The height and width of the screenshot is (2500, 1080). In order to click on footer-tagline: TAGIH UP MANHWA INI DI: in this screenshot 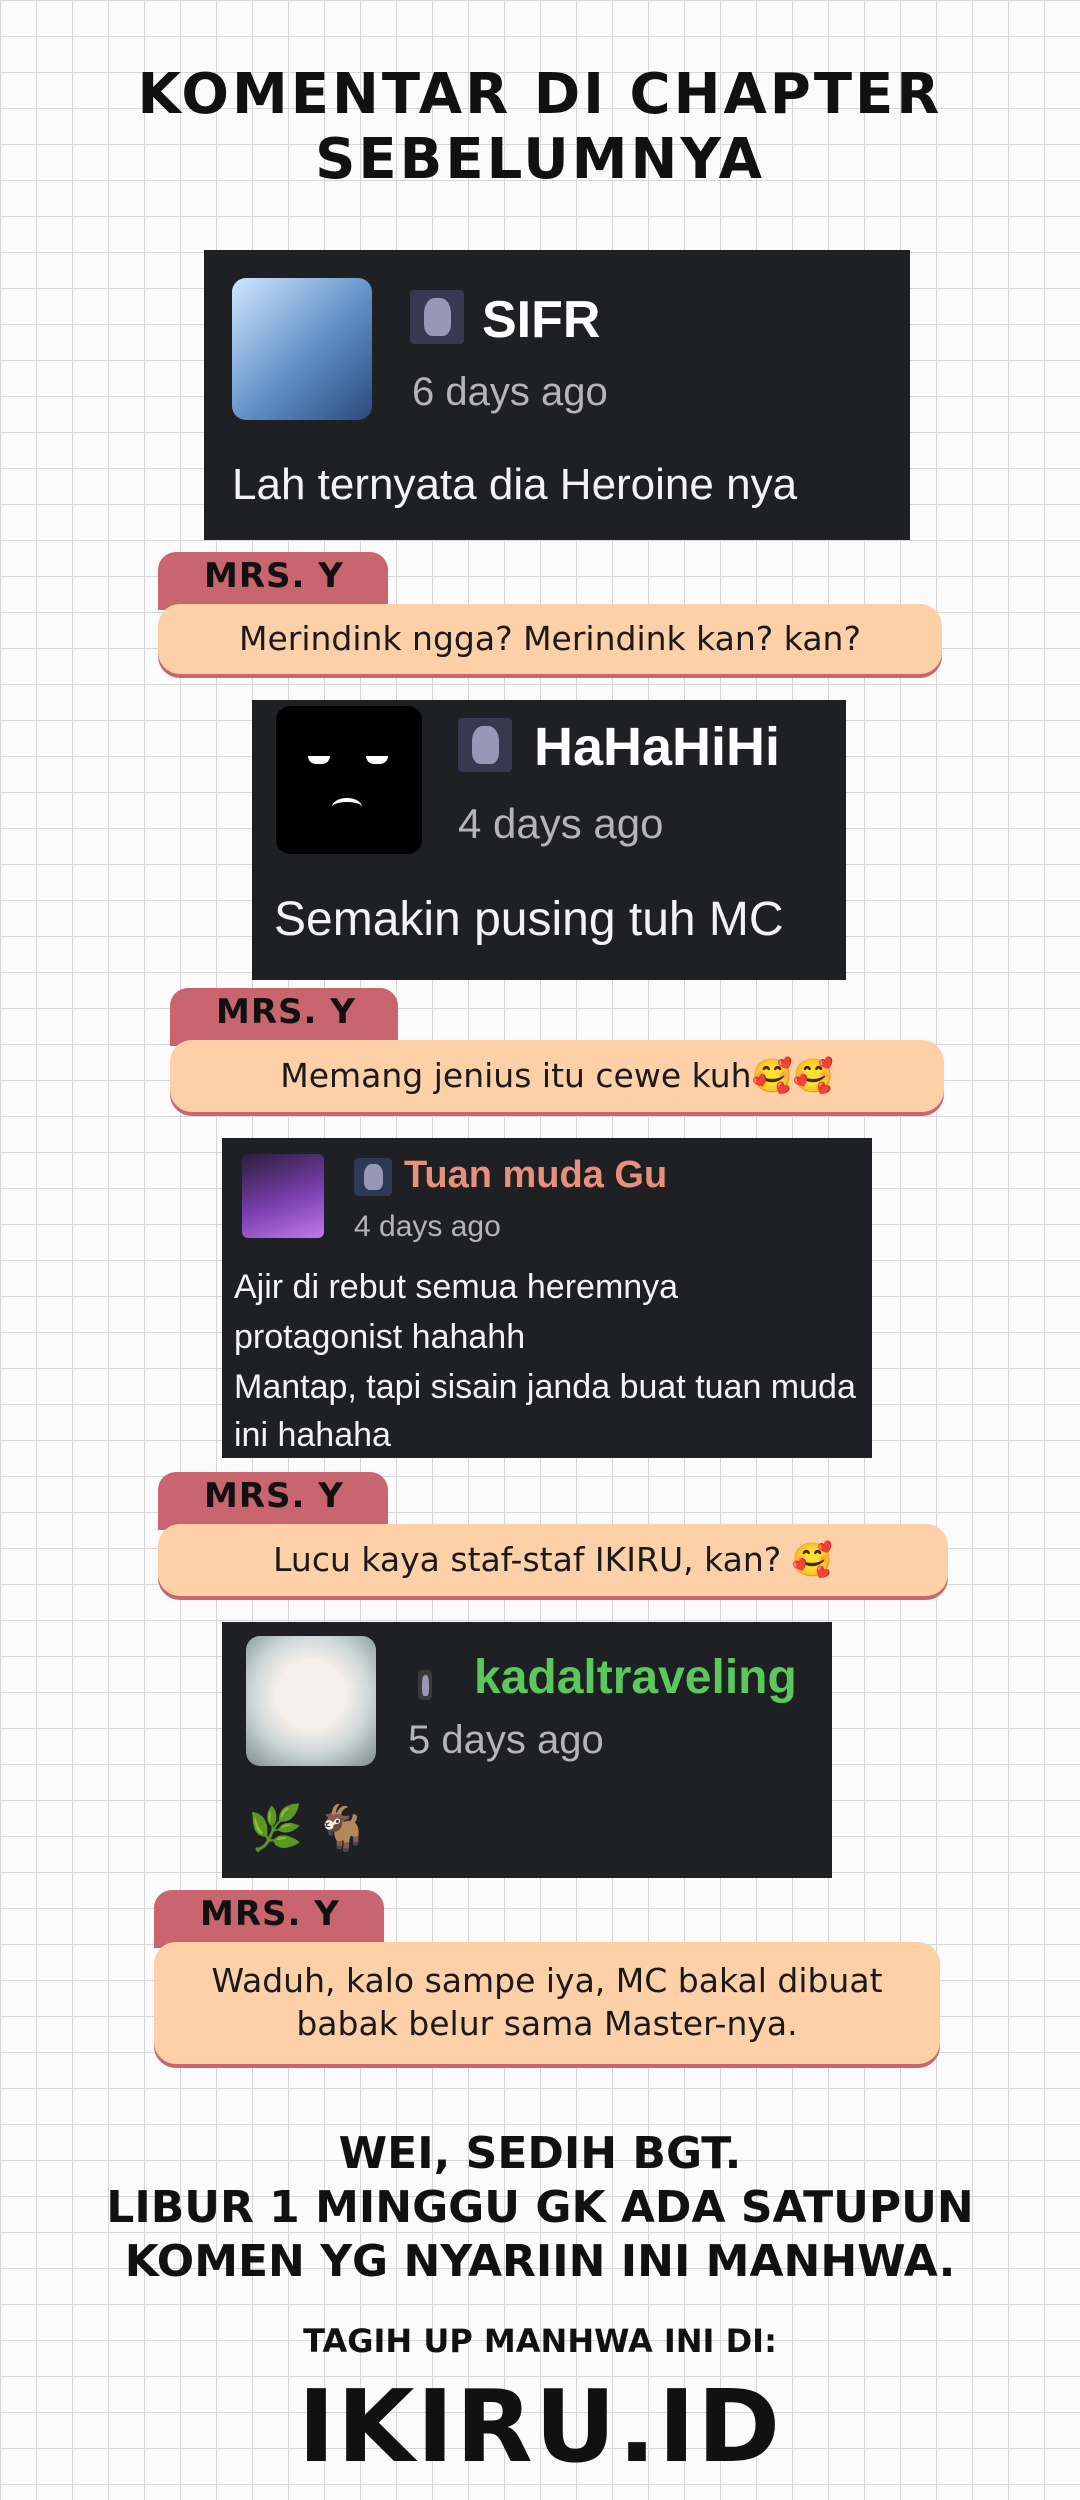, I will do `click(540, 2341)`.